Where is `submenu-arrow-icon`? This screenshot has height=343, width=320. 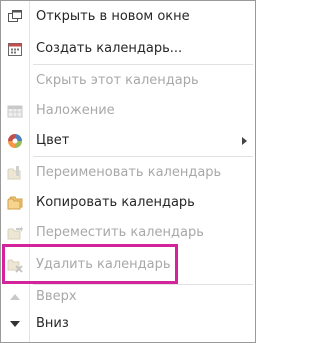 submenu-arrow-icon is located at coordinates (244, 141).